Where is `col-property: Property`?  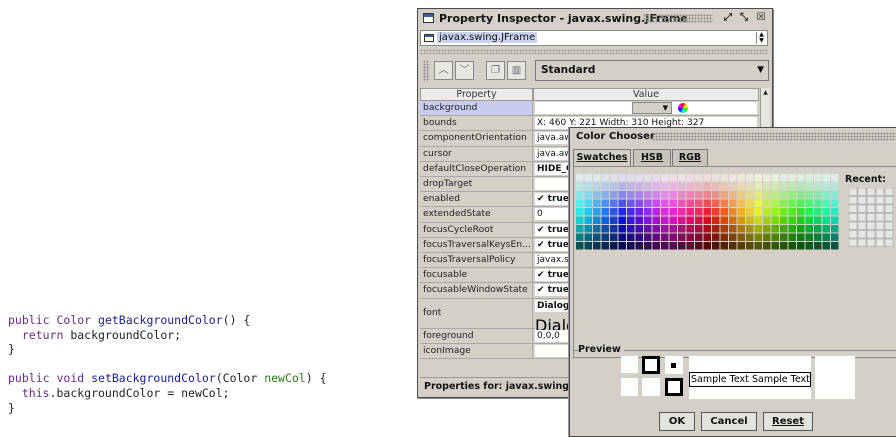
col-property: Property is located at coordinates (476, 94).